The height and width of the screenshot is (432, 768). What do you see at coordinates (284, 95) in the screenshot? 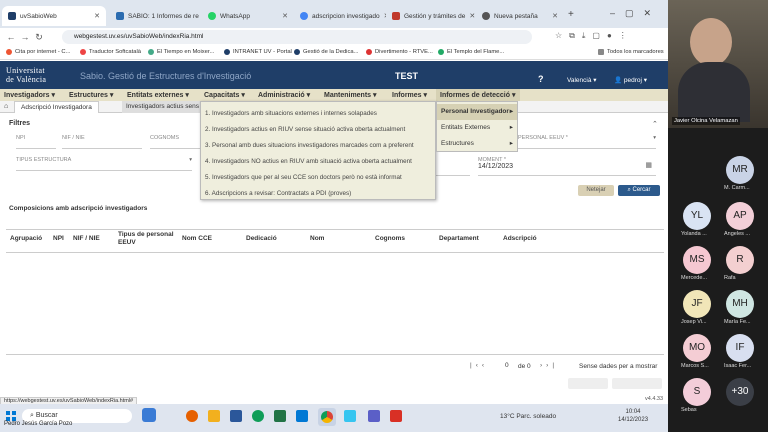
I see `menu-administracio: Administració ▾` at bounding box center [284, 95].